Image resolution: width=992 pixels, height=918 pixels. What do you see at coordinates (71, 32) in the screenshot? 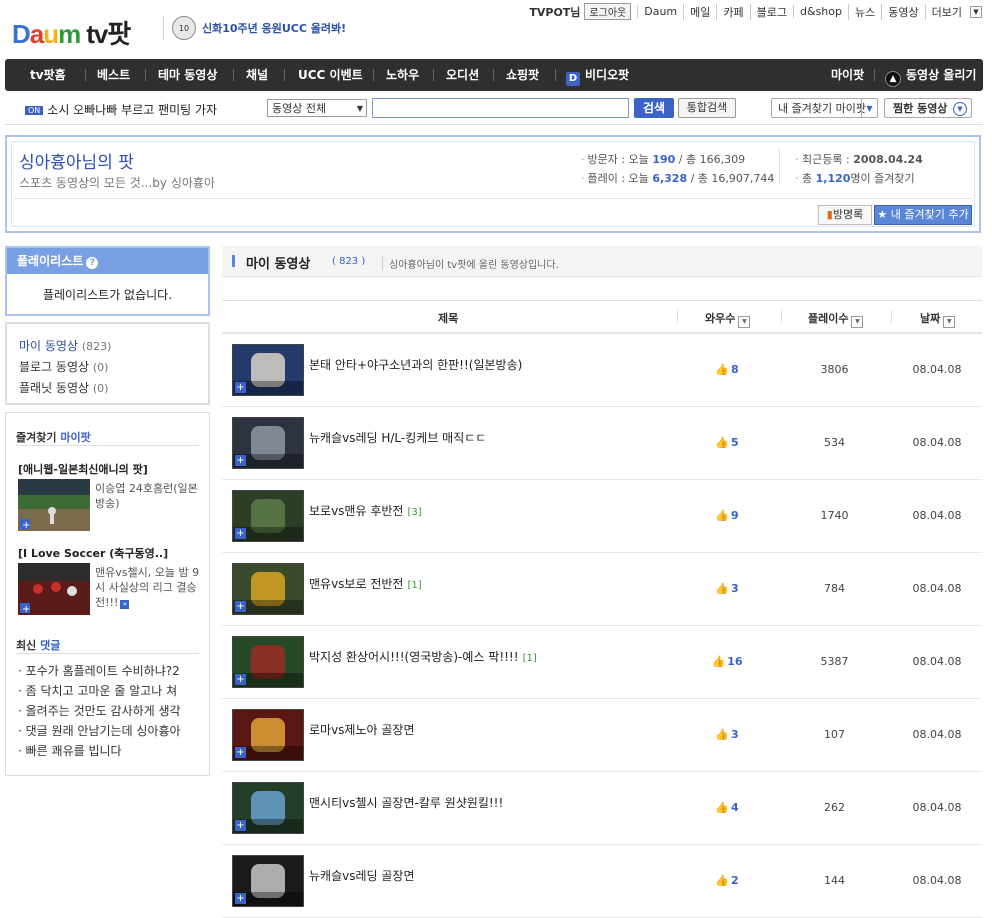
I see `daum-tvpot-logo: Daum tv팟` at bounding box center [71, 32].